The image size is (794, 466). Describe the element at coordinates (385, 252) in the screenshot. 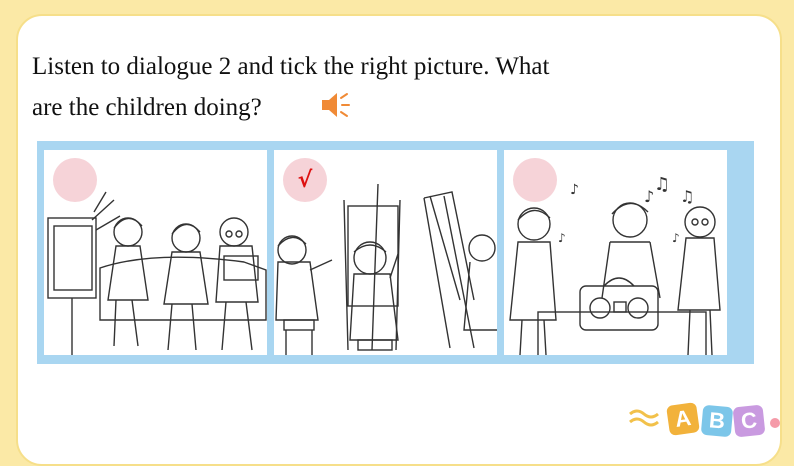

I see `picture-painting: √` at that location.